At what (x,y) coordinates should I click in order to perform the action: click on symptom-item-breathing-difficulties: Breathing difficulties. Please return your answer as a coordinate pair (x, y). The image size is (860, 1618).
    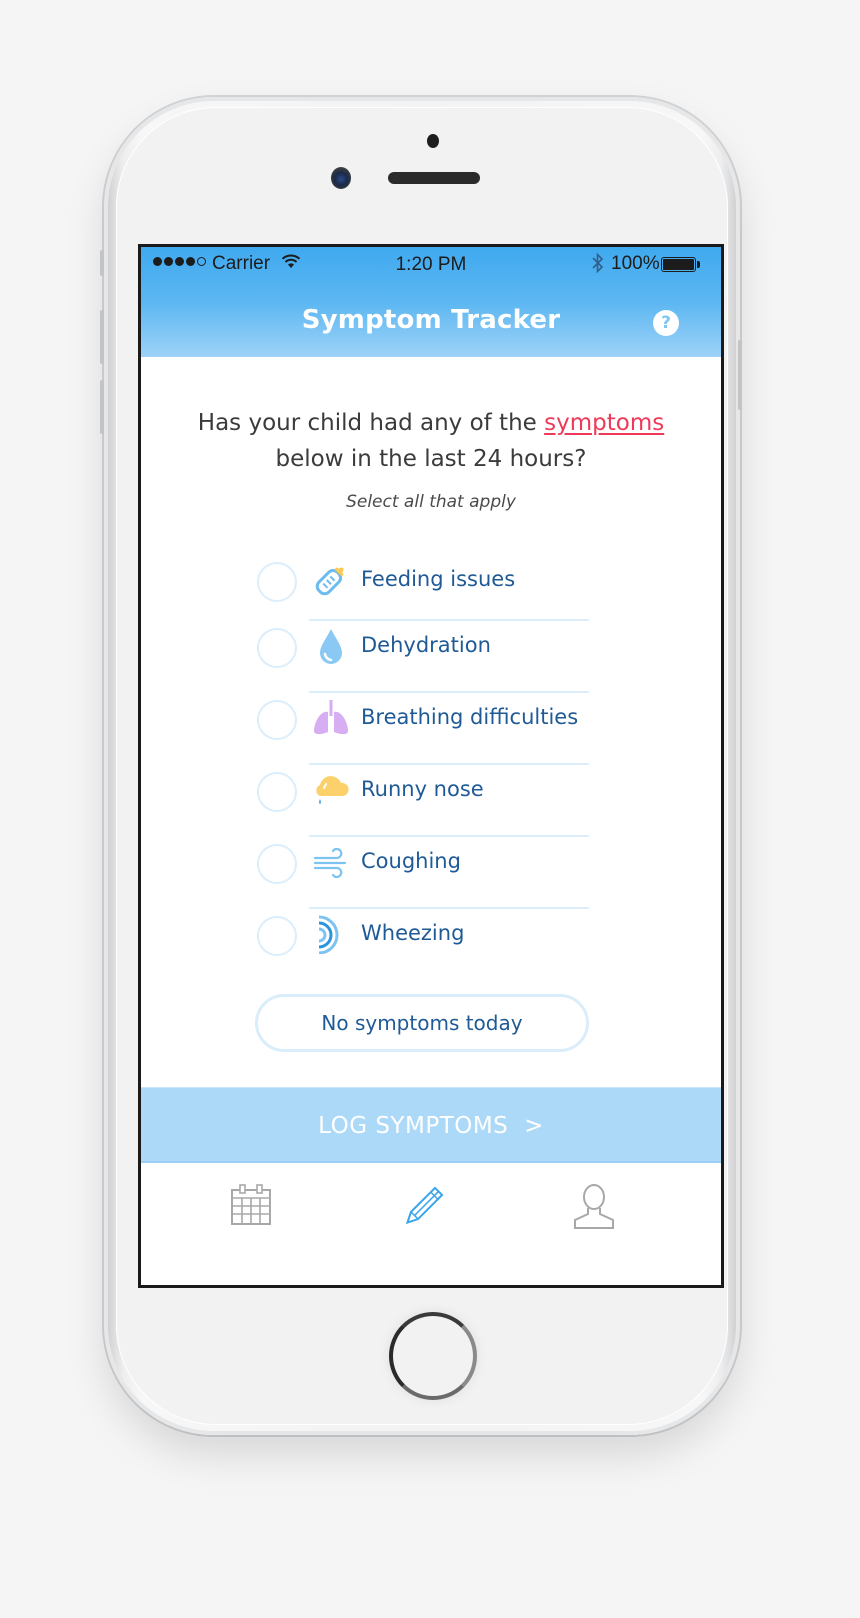
    Looking at the image, I should click on (423, 729).